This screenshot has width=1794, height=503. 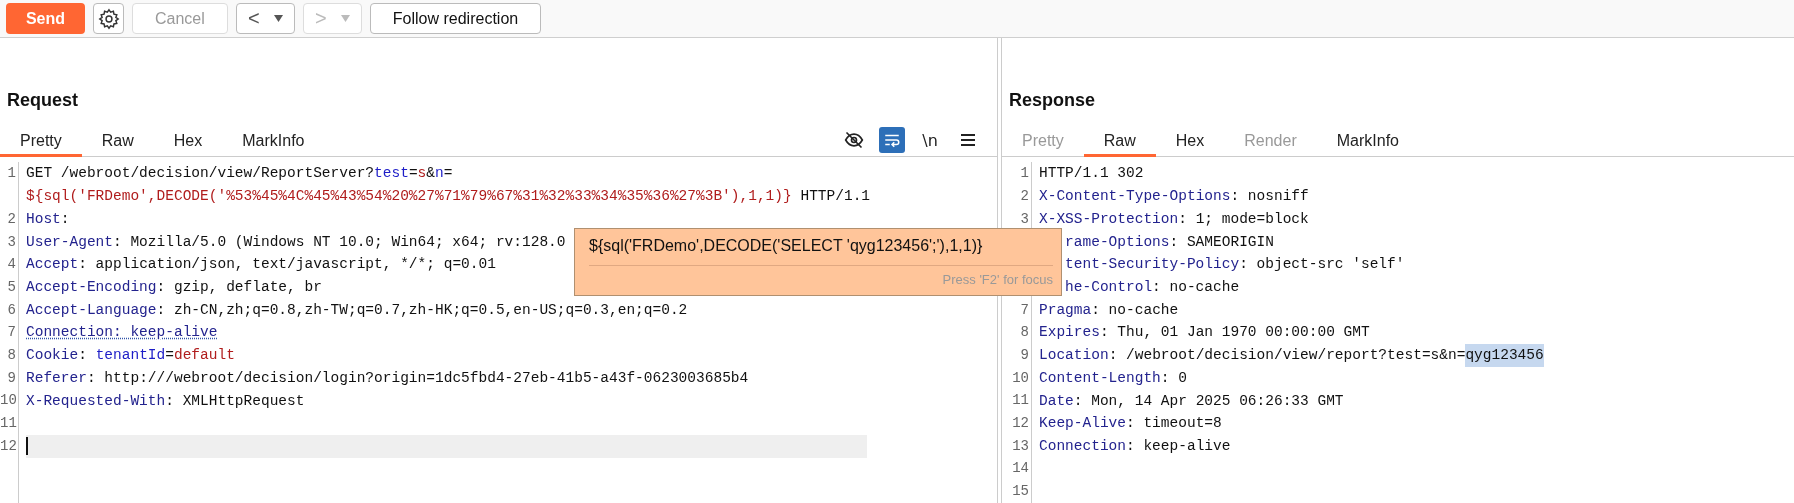 What do you see at coordinates (43, 219) in the screenshot?
I see `header-name: Host` at bounding box center [43, 219].